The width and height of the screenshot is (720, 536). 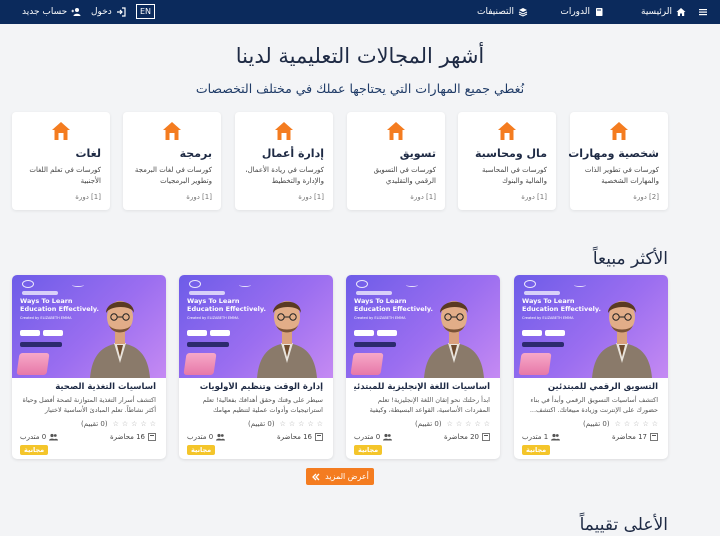 I want to click on nav-courses-link: الدورات, so click(x=582, y=12).